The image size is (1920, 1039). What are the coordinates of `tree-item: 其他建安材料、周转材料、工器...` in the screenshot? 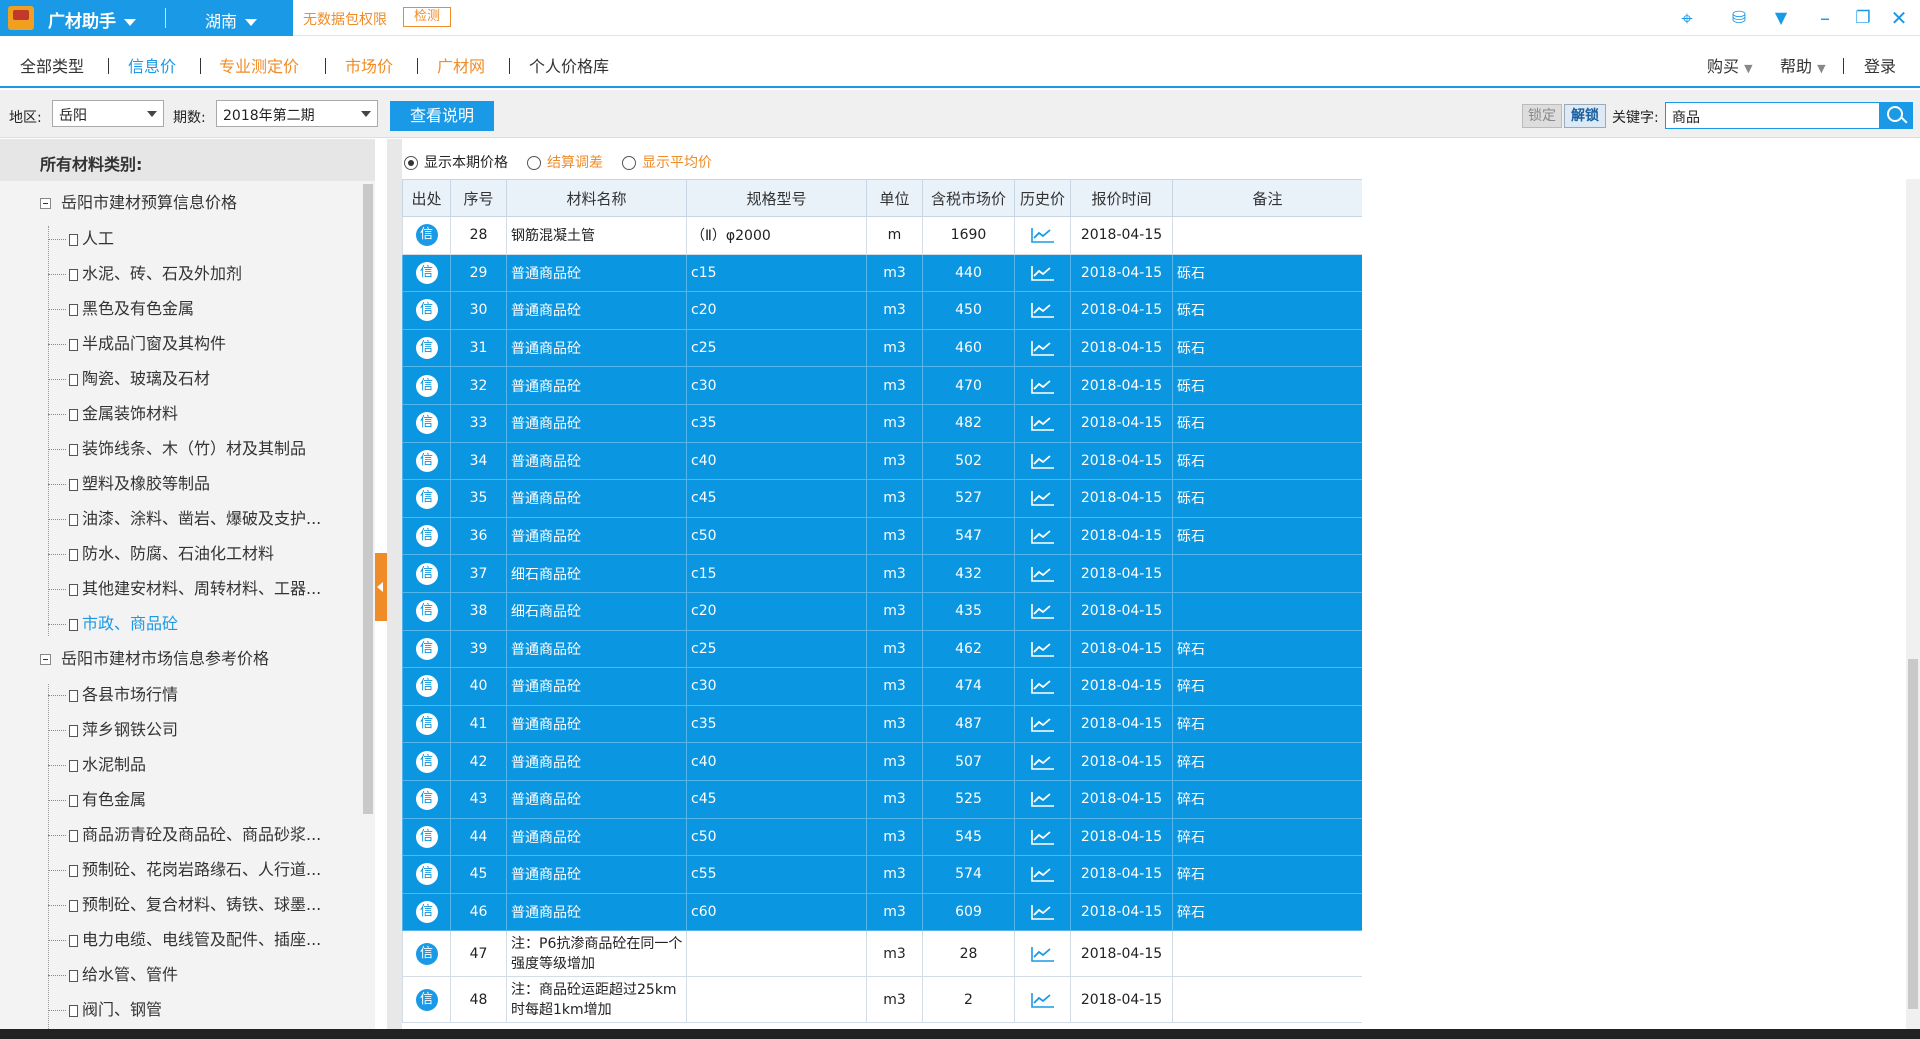 It's located at (184, 587).